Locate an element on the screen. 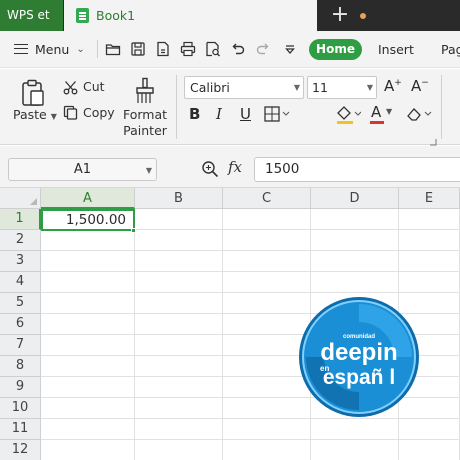 The height and width of the screenshot is (460, 460). font-dialog-launcher-icon is located at coordinates (433, 138).